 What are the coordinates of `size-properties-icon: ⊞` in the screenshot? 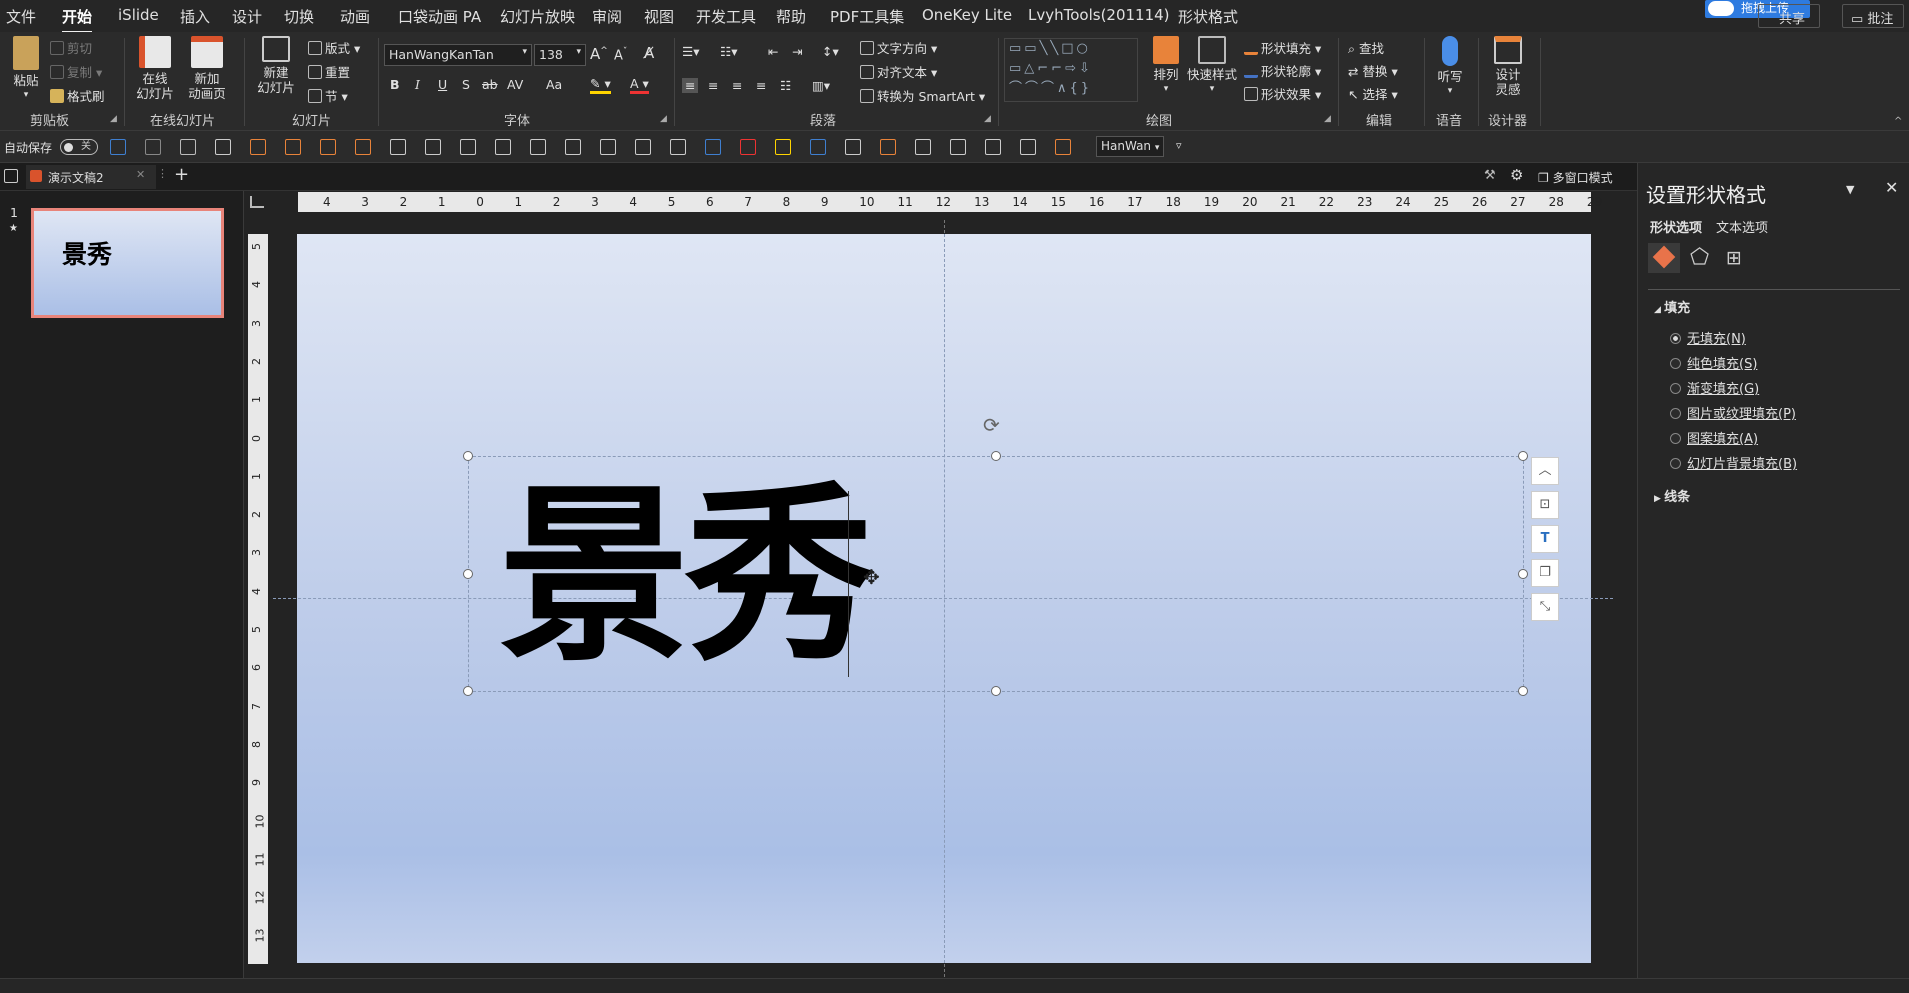 It's located at (1734, 258).